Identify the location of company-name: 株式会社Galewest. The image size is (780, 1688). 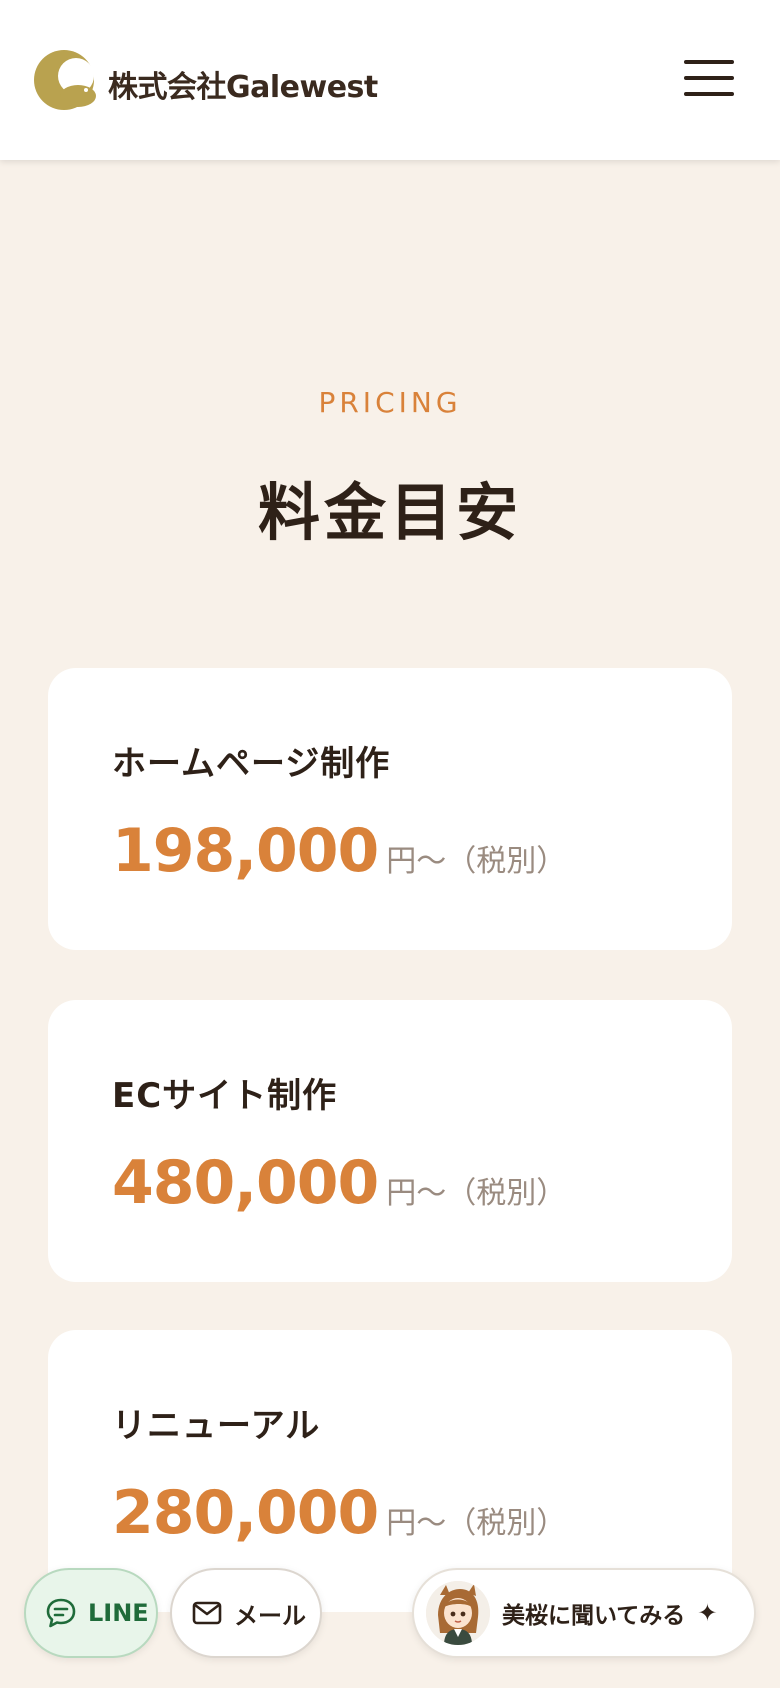
(243, 84).